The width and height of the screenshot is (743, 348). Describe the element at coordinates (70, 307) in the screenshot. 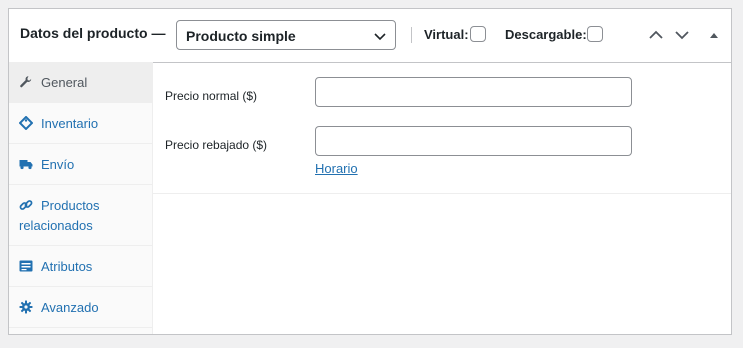

I see `tab-advanced-label: Avanzado` at that location.